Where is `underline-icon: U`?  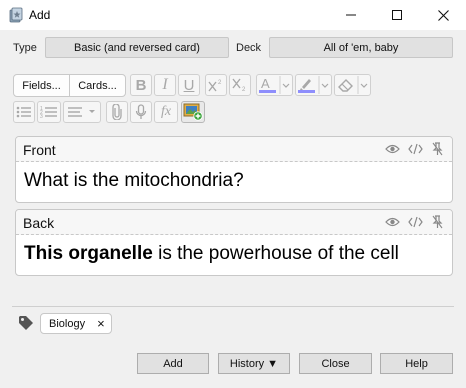
underline-icon: U is located at coordinates (189, 85).